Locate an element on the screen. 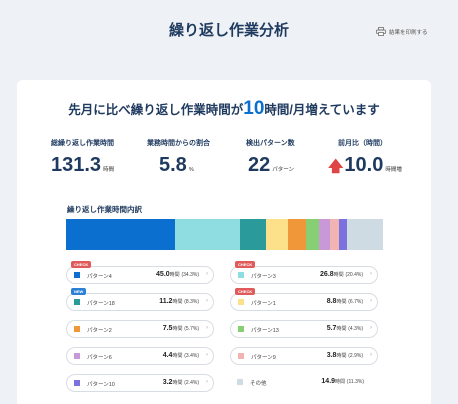 The height and width of the screenshot is (404, 458). pattern-value: 3.2時間 (2.4%) is located at coordinates (180, 382).